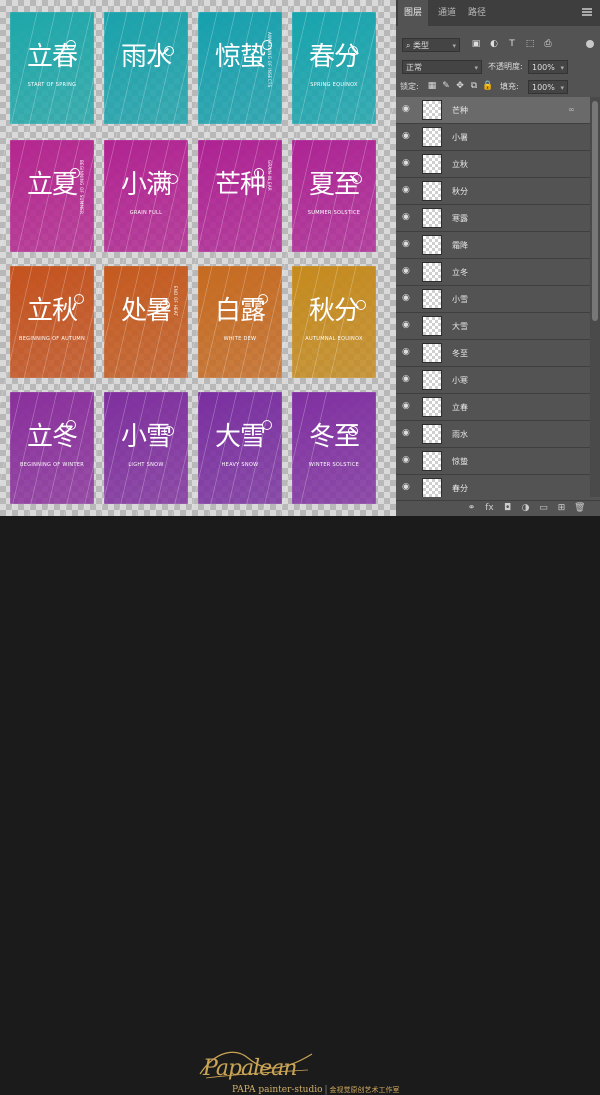  Describe the element at coordinates (493, 461) in the screenshot. I see `layer-row: ◉ 惊蛰` at that location.